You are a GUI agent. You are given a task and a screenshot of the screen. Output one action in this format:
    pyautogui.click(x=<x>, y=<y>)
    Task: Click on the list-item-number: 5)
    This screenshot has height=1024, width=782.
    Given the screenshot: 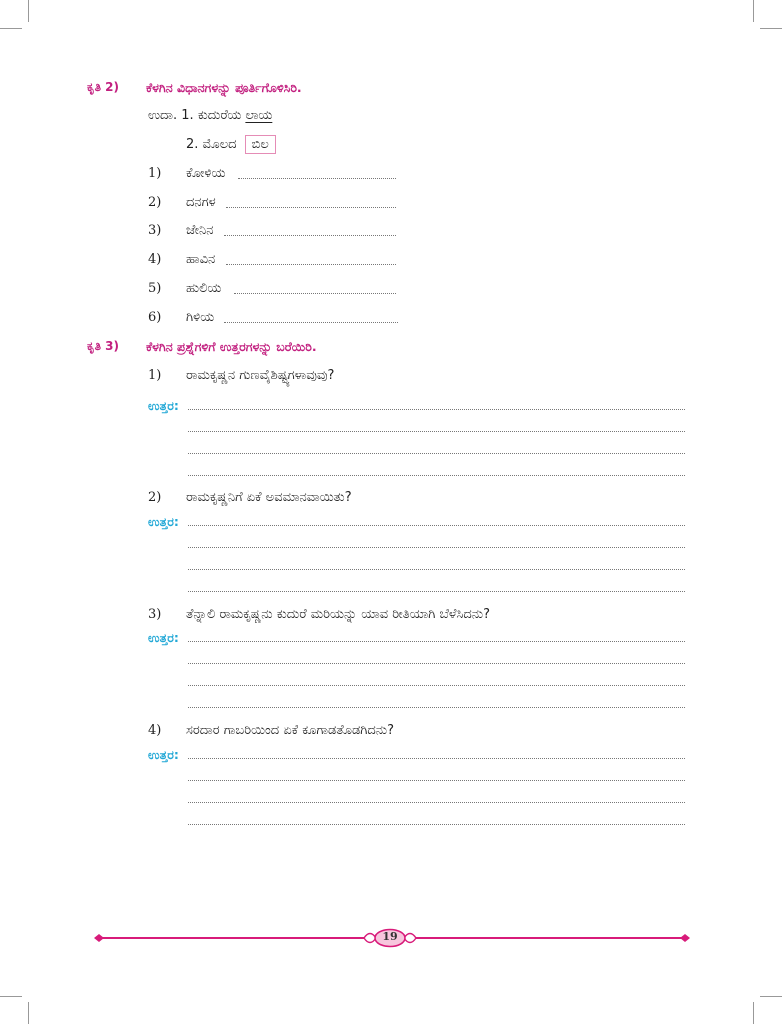 What is the action you would take?
    pyautogui.click(x=155, y=288)
    